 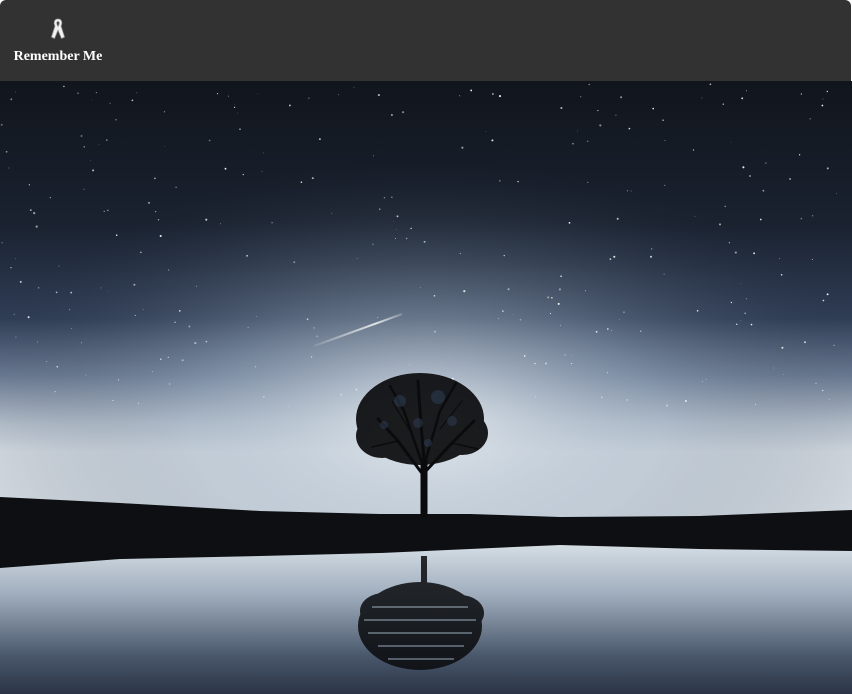 I want to click on toolbar: Remember Me, so click(x=425, y=40).